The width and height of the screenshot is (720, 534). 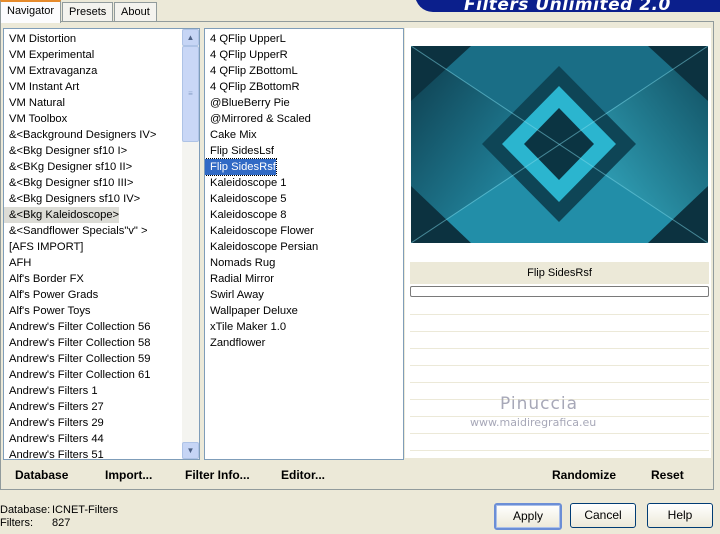 What do you see at coordinates (135, 11) in the screenshot?
I see `tab-about: About` at bounding box center [135, 11].